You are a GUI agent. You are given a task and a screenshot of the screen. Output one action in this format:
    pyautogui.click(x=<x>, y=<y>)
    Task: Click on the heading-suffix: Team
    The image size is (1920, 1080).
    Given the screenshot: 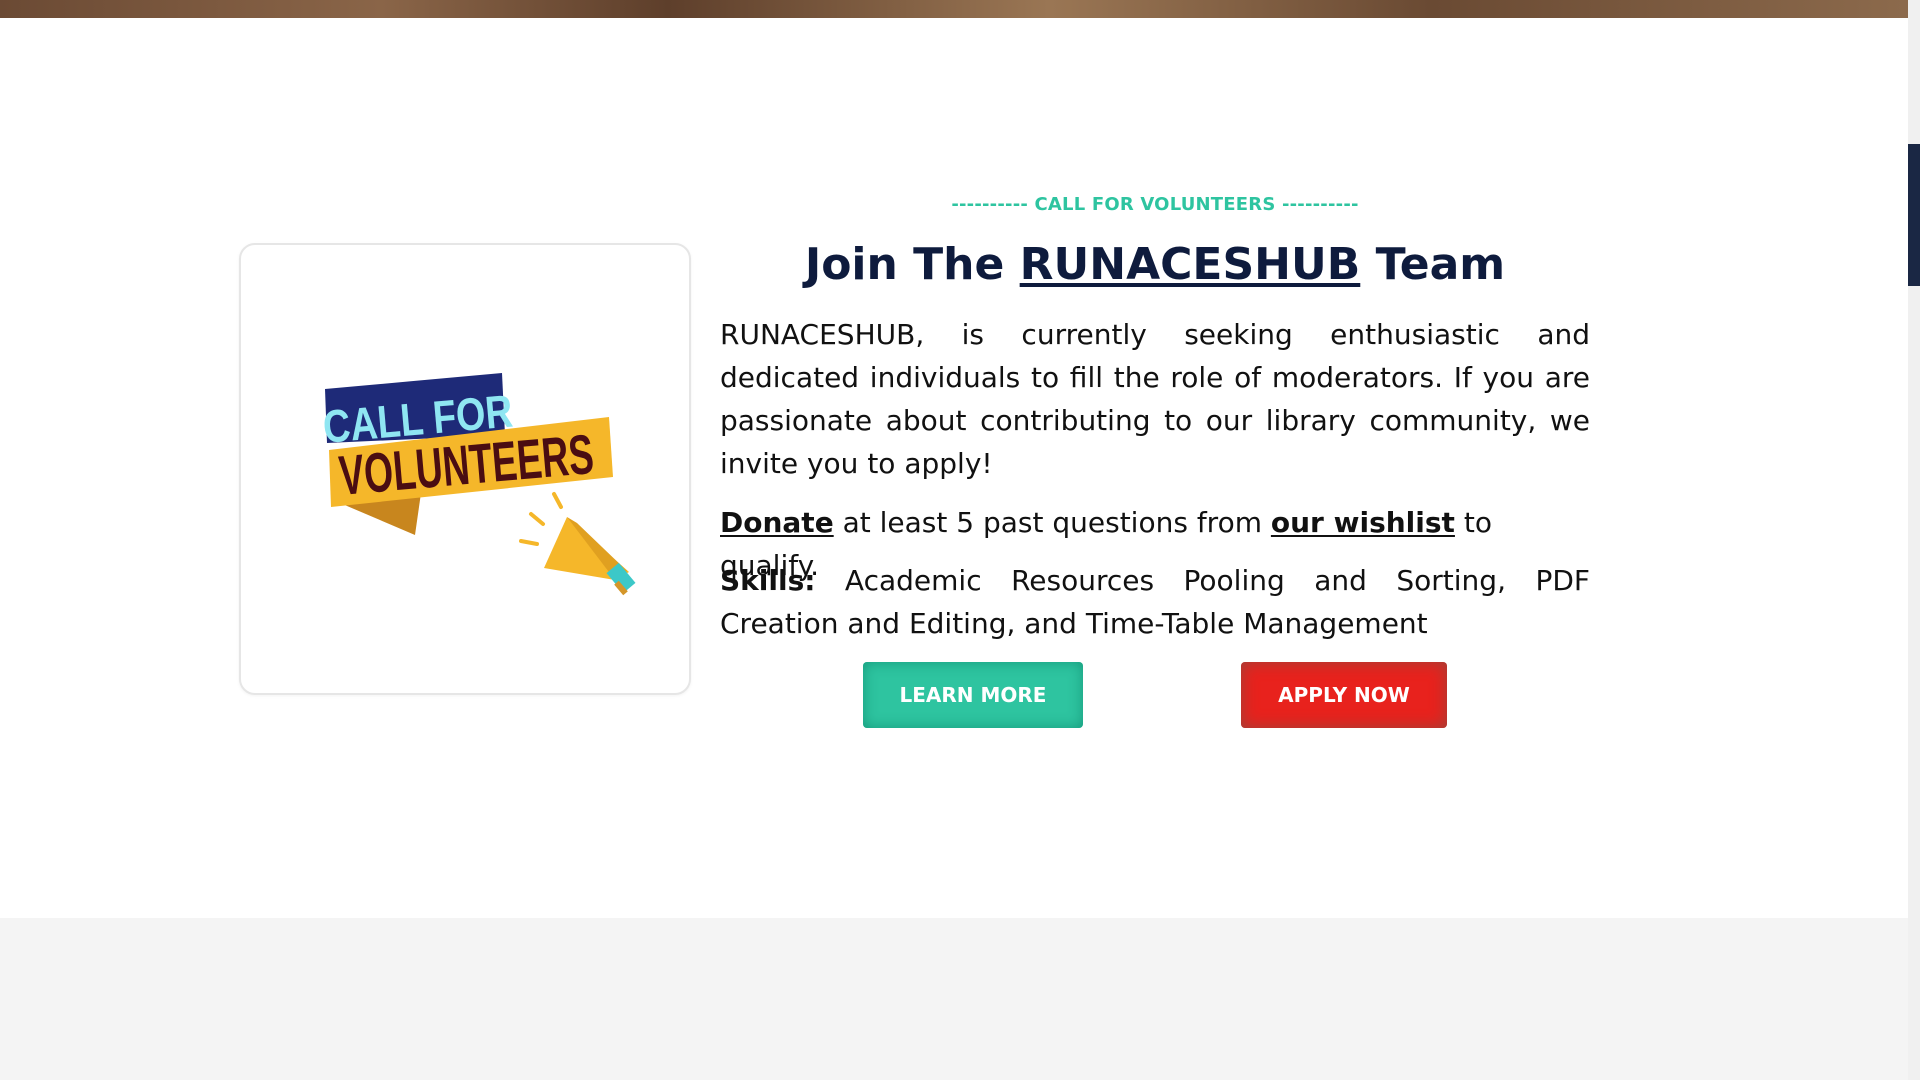 What is the action you would take?
    pyautogui.click(x=1433, y=264)
    